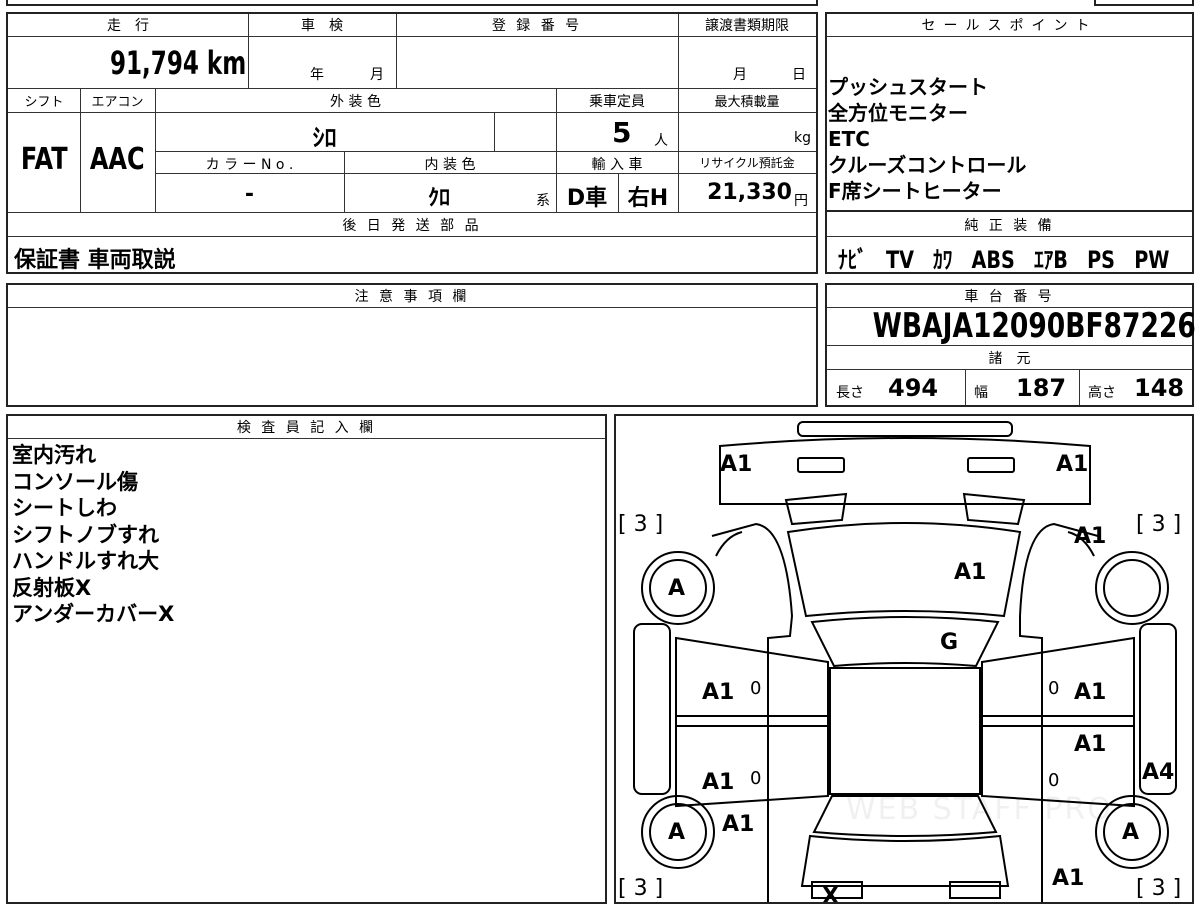 The image size is (1200, 904). I want to click on aircon-value: AAC, so click(117, 159).